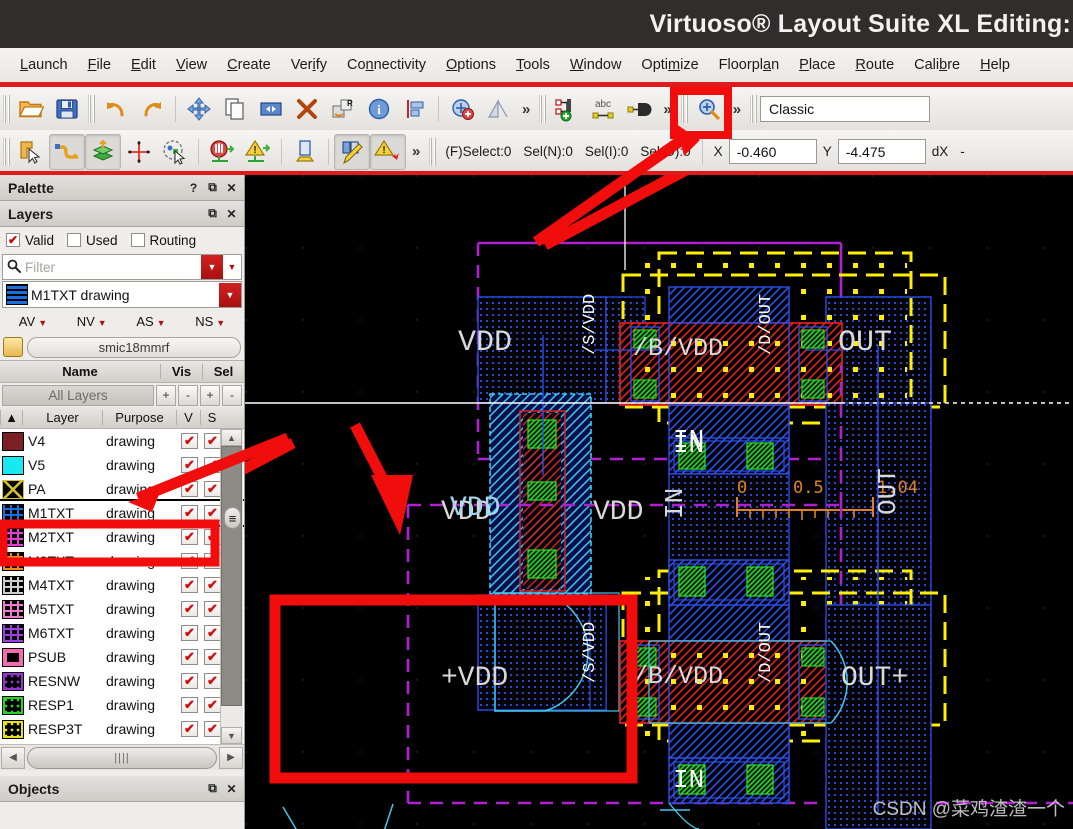 Image resolution: width=1073 pixels, height=829 pixels. I want to click on layer-row-m3txt: M3TXT drawing ✔ ✔, so click(122, 561).